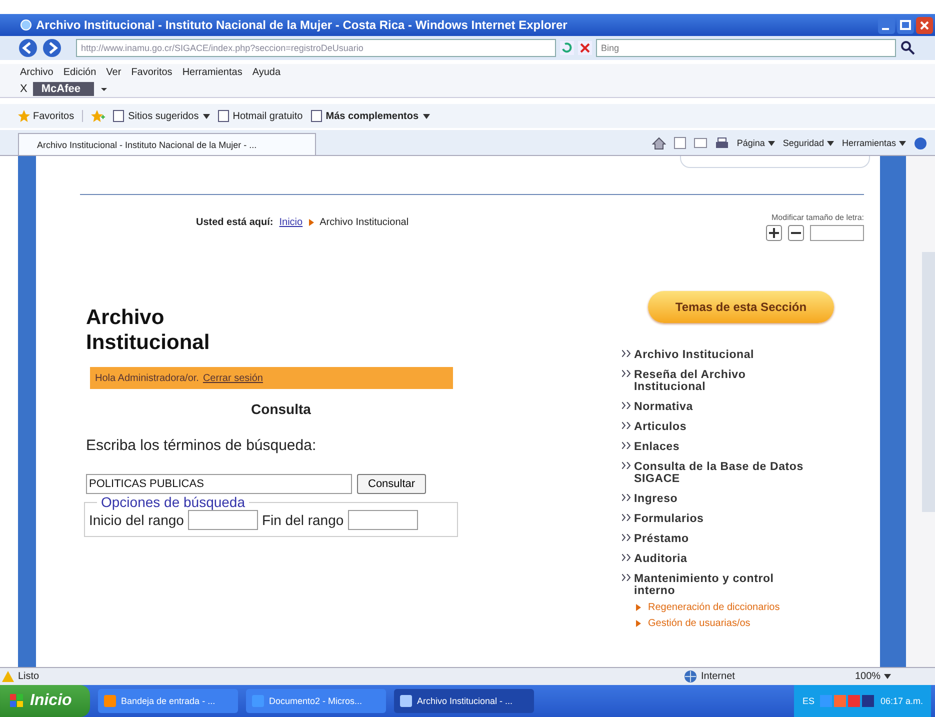 Image resolution: width=935 pixels, height=717 pixels. I want to click on zoom-button: 100%, so click(890, 676).